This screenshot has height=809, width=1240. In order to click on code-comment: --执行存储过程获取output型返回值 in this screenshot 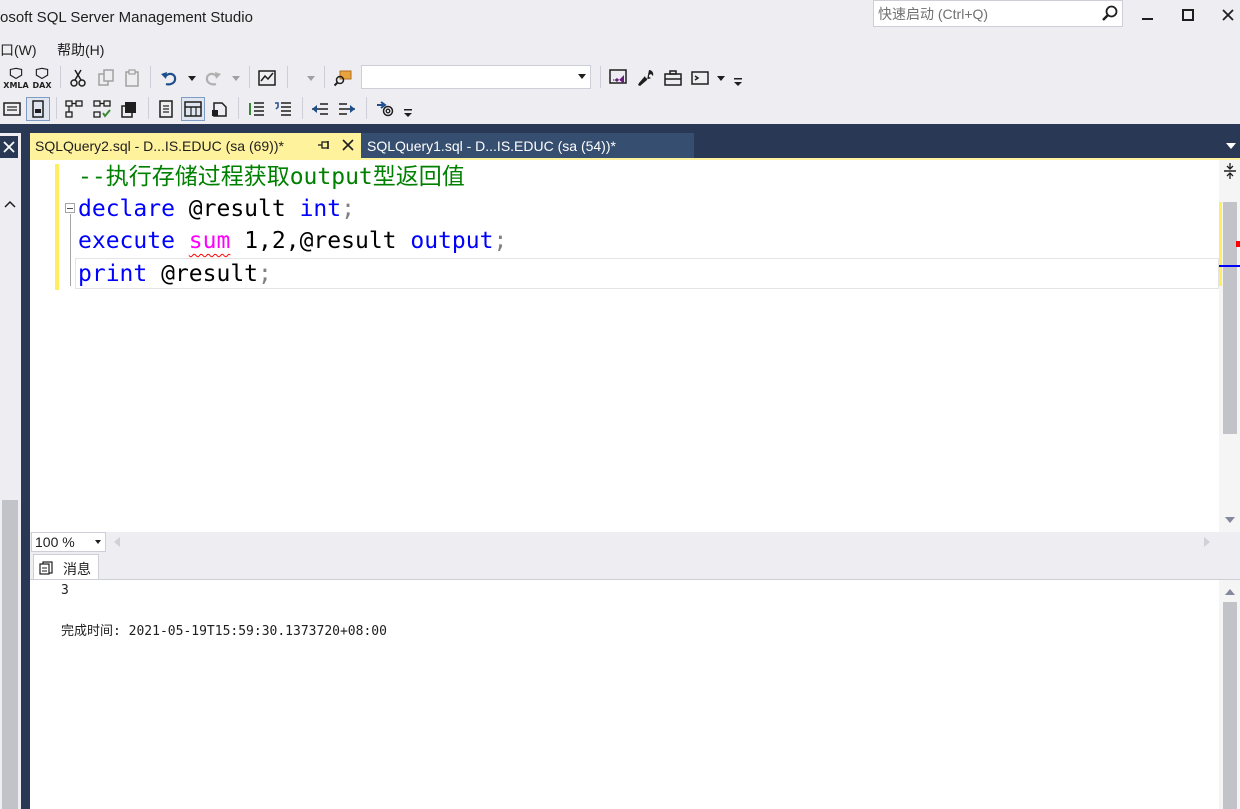, I will do `click(271, 177)`.